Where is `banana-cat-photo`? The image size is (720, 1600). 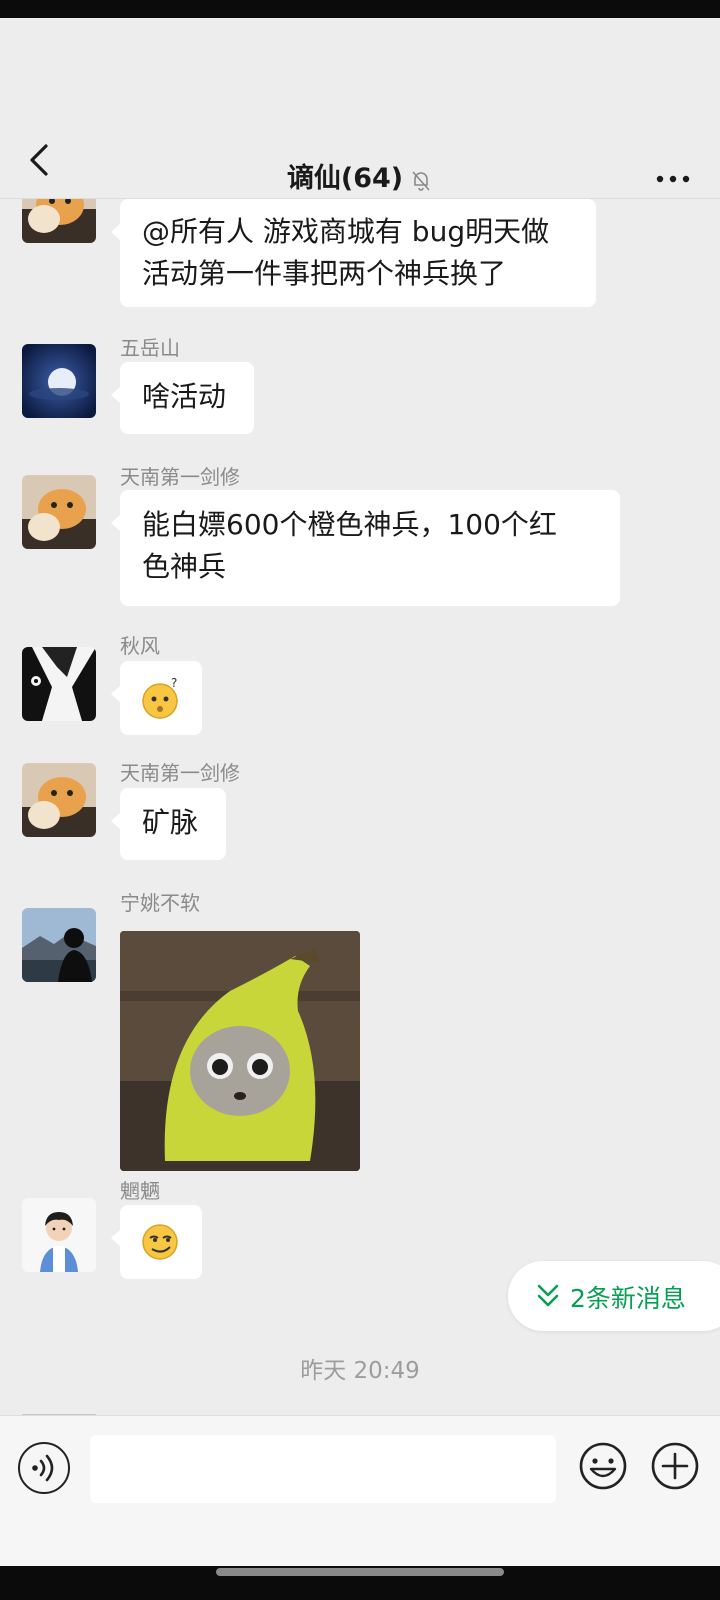
banana-cat-photo is located at coordinates (240, 1051).